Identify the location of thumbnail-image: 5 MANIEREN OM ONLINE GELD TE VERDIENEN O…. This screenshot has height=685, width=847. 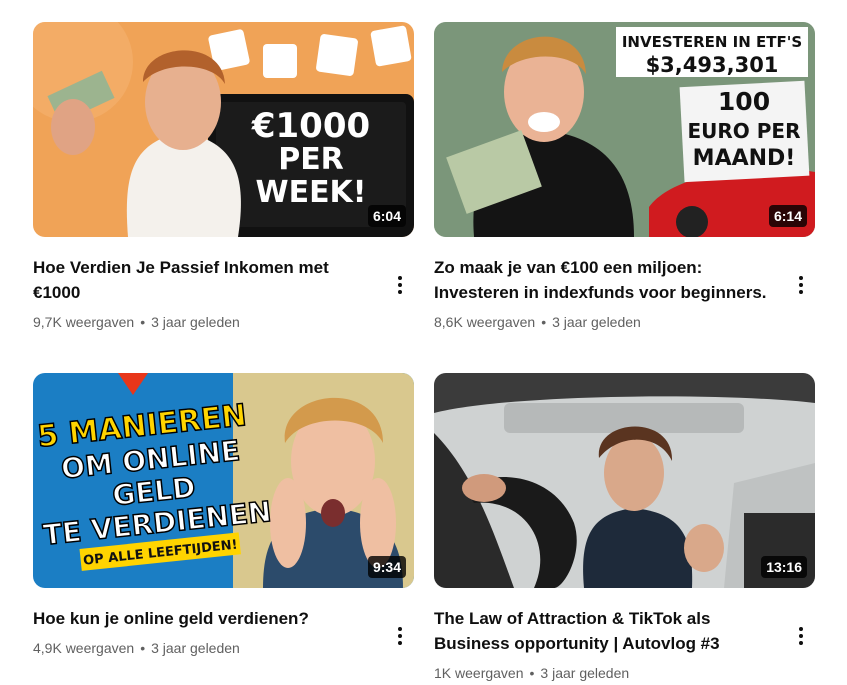
(223, 480).